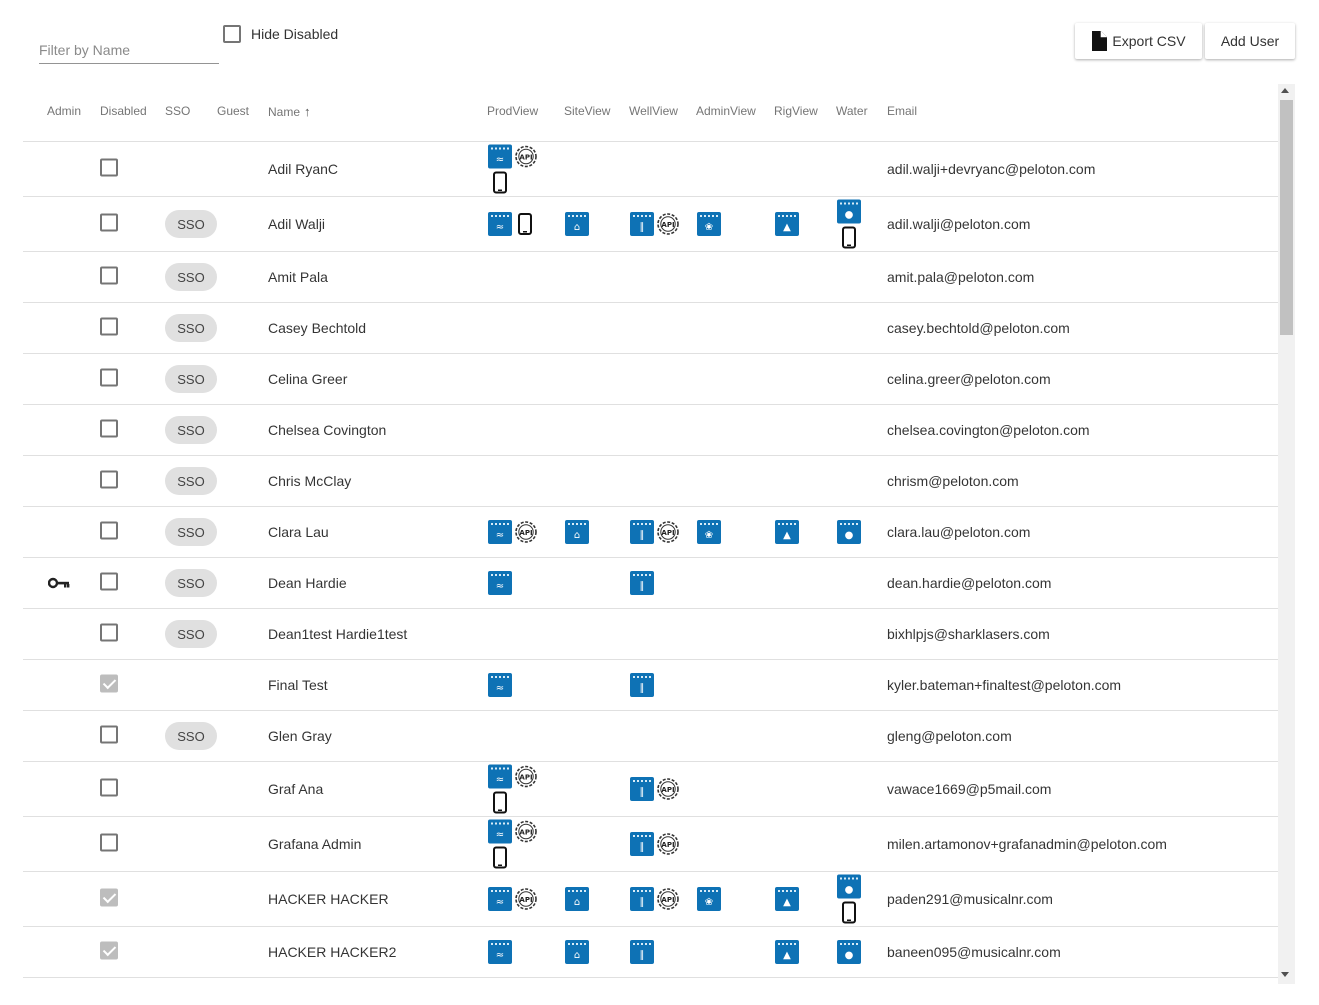  I want to click on col-disabled: Disabled, so click(123, 111).